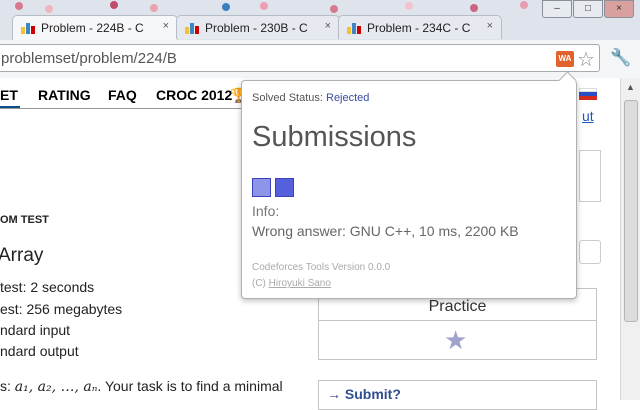  What do you see at coordinates (35, 330) in the screenshot?
I see `input-file: ndard input` at bounding box center [35, 330].